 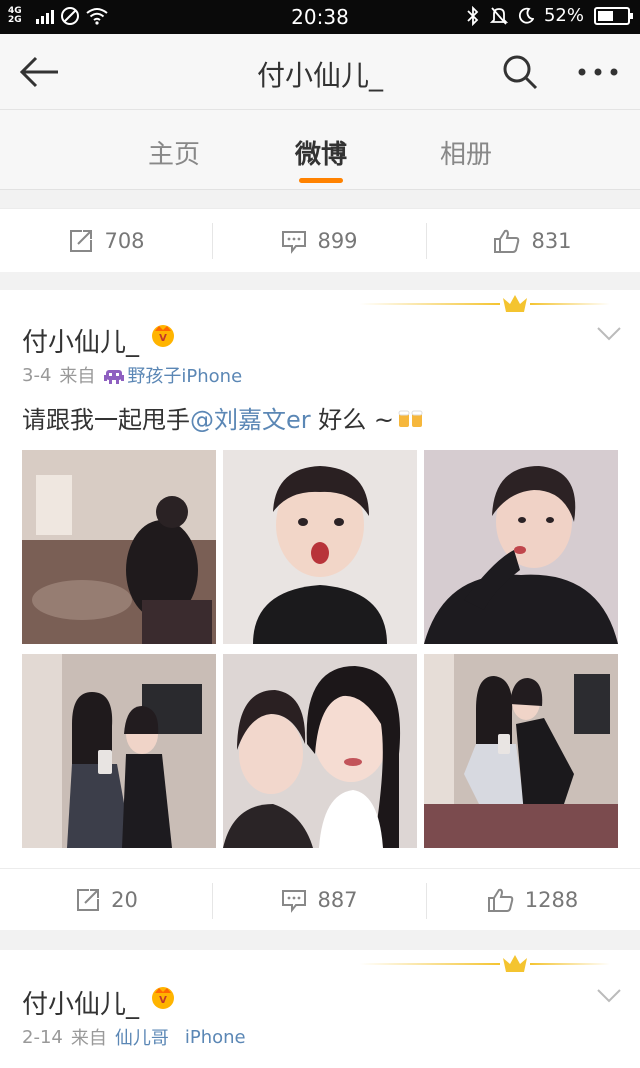 I want to click on like-count: 831, so click(x=551, y=241).